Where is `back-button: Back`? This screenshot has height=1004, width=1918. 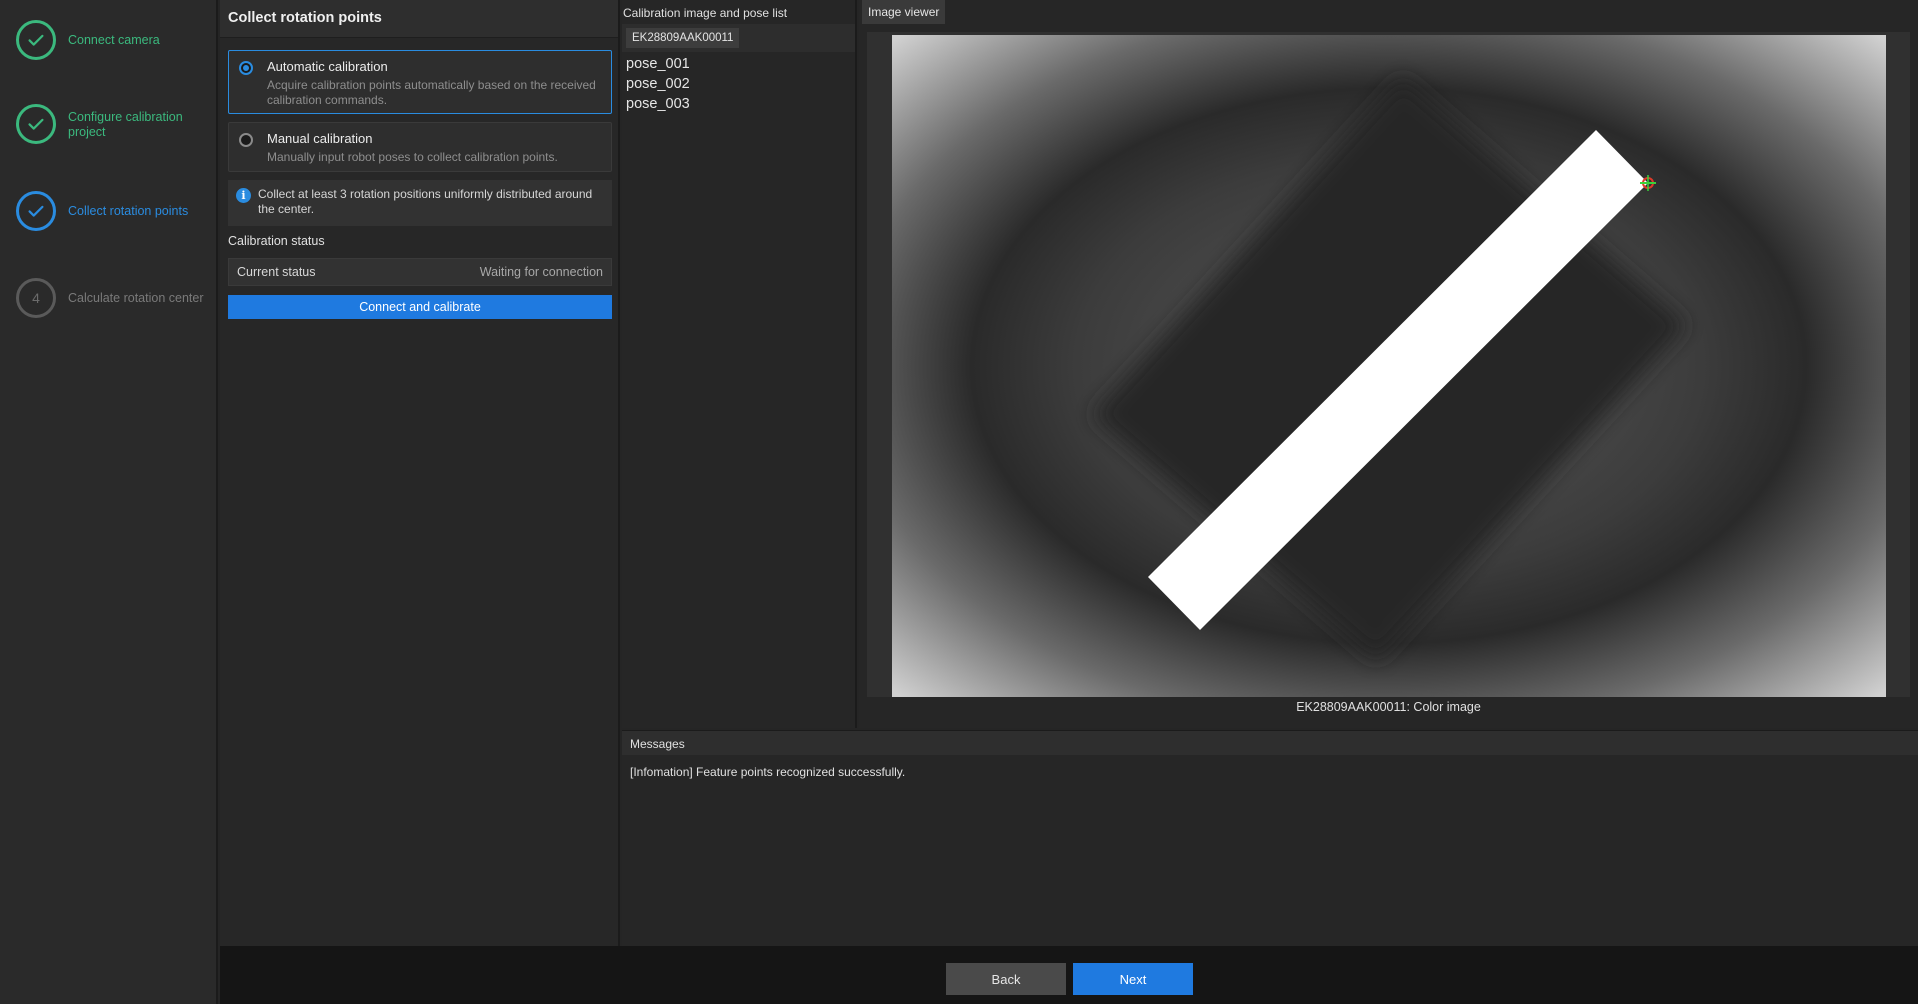
back-button: Back is located at coordinates (1006, 979).